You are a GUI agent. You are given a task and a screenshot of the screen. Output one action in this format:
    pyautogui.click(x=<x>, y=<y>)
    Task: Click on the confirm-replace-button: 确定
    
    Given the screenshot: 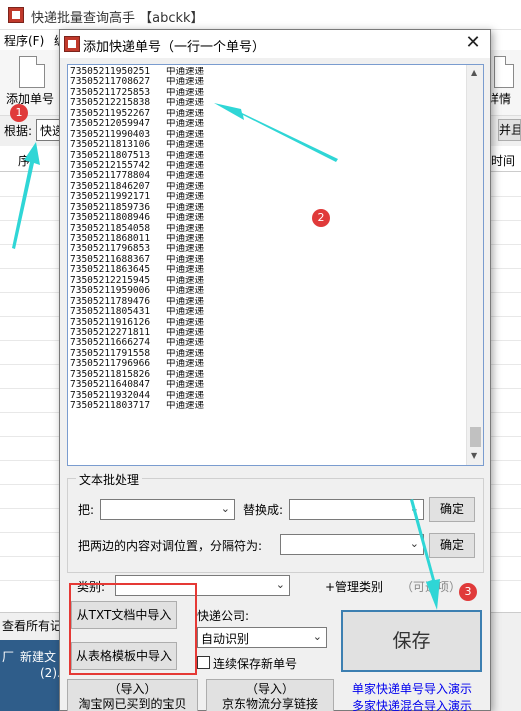 What is the action you would take?
    pyautogui.click(x=452, y=509)
    